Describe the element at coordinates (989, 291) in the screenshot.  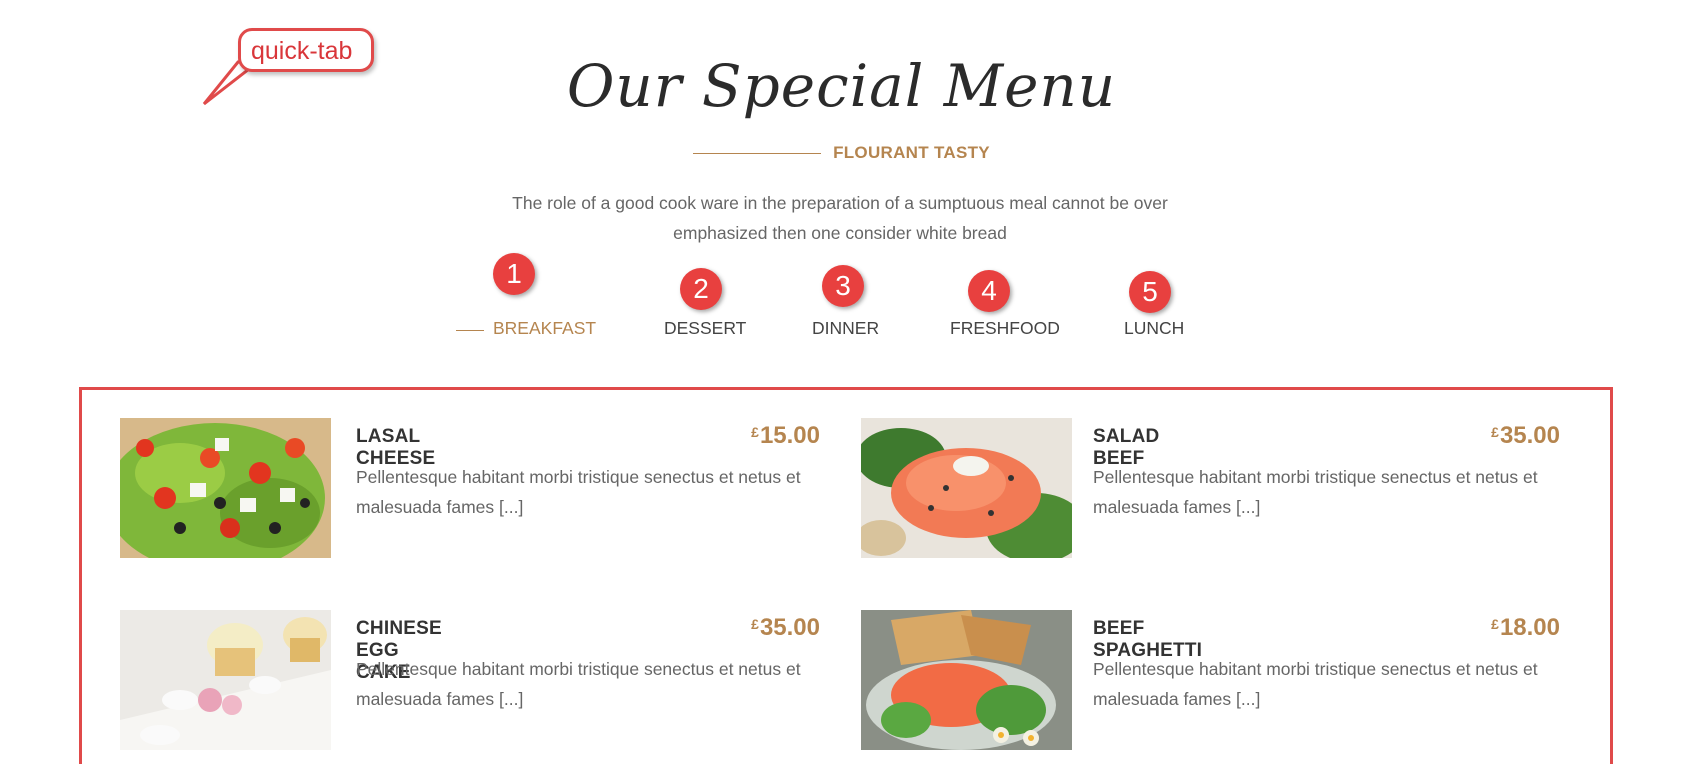
I see `annotation-badge-4: 4` at that location.